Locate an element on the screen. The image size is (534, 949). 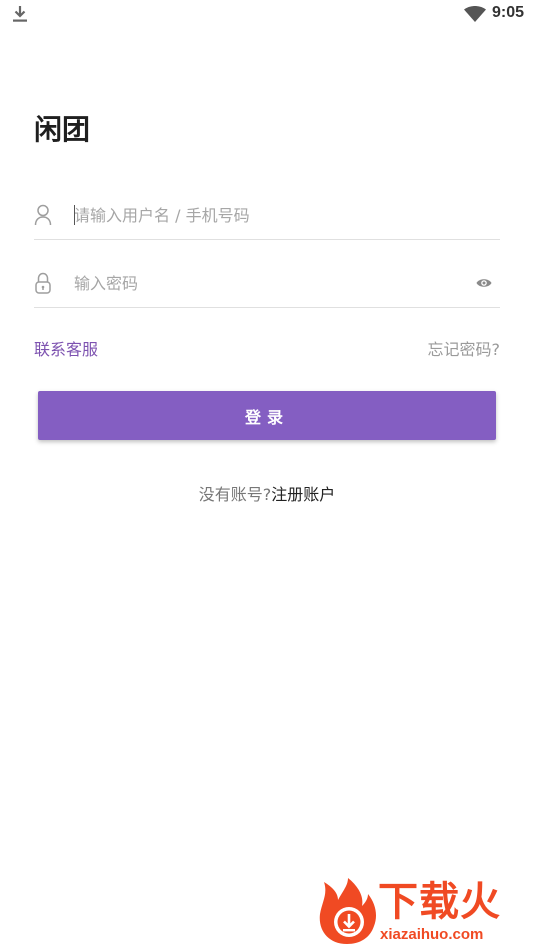
contact-support-link: 联系客服 is located at coordinates (66, 348).